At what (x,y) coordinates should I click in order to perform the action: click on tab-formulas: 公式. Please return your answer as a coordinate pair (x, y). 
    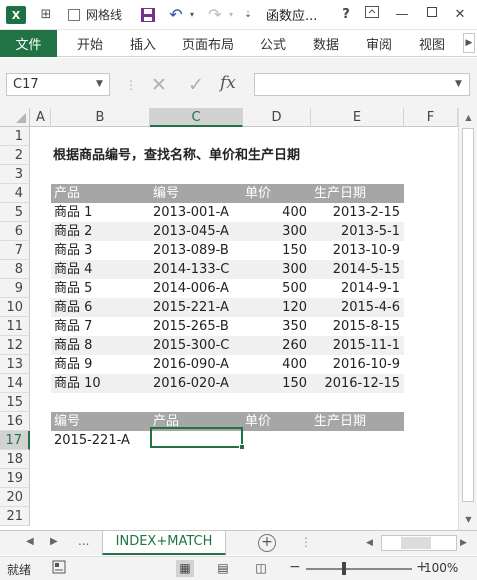
    Looking at the image, I should click on (273, 43).